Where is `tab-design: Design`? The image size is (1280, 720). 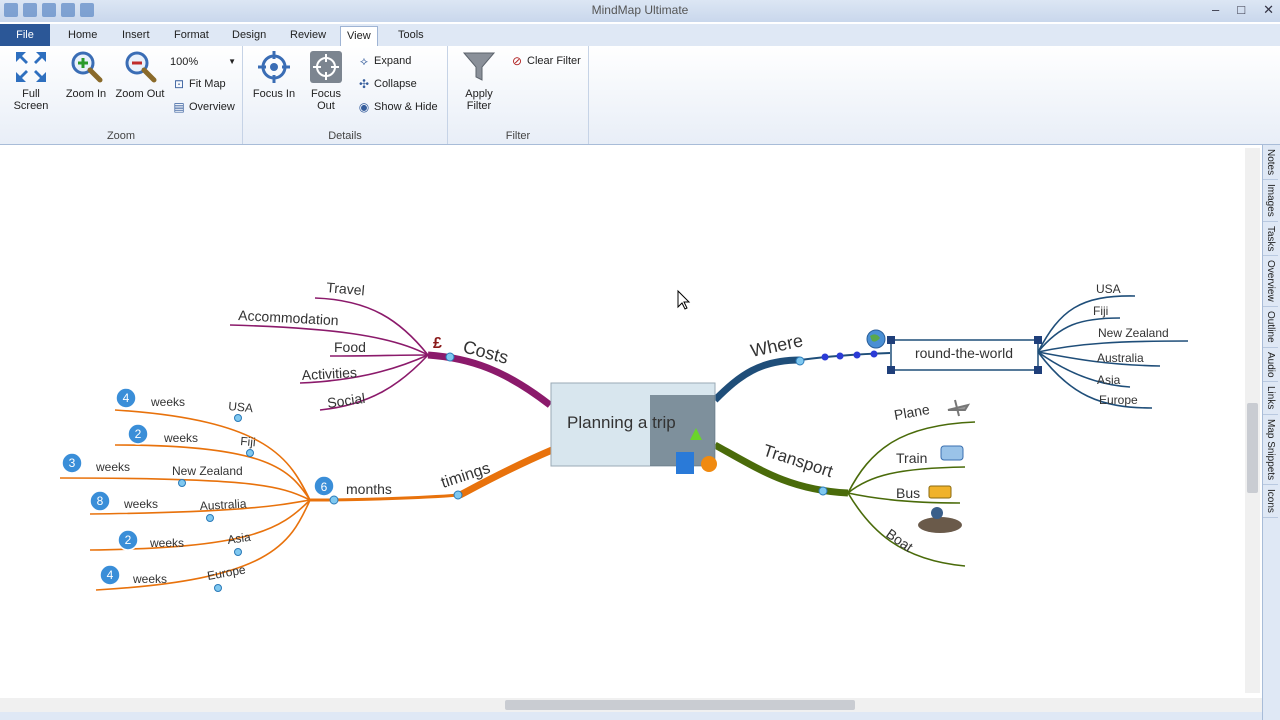
tab-design: Design is located at coordinates (249, 35).